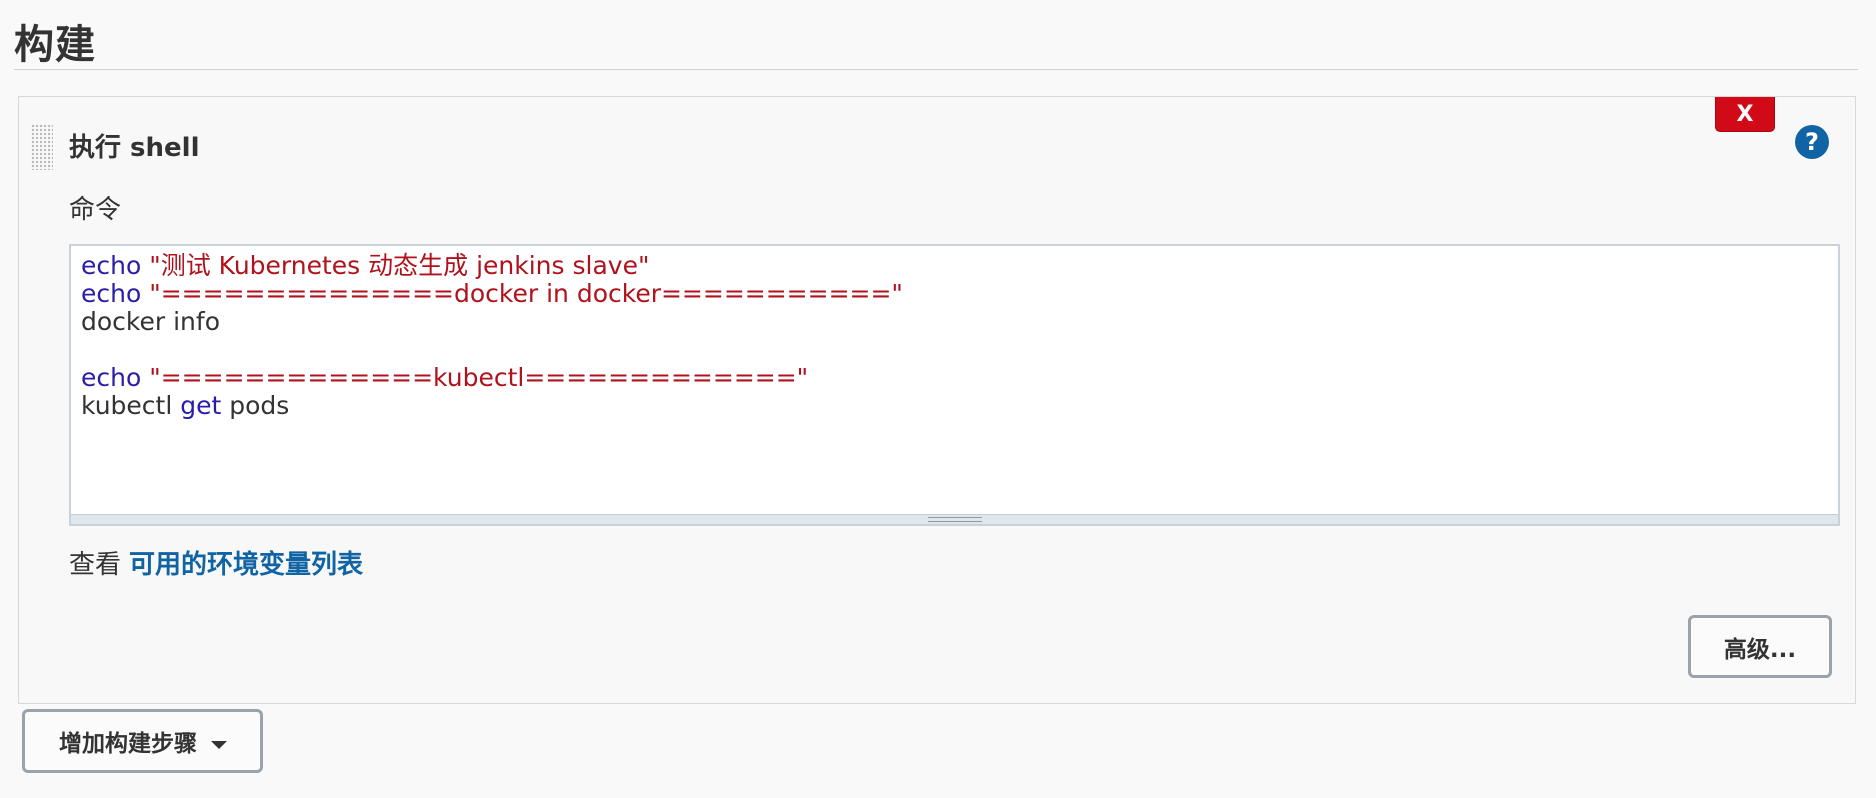  What do you see at coordinates (399, 265) in the screenshot?
I see `code-string: "测试 Kubernetes 动态生成 jenkins slave"` at bounding box center [399, 265].